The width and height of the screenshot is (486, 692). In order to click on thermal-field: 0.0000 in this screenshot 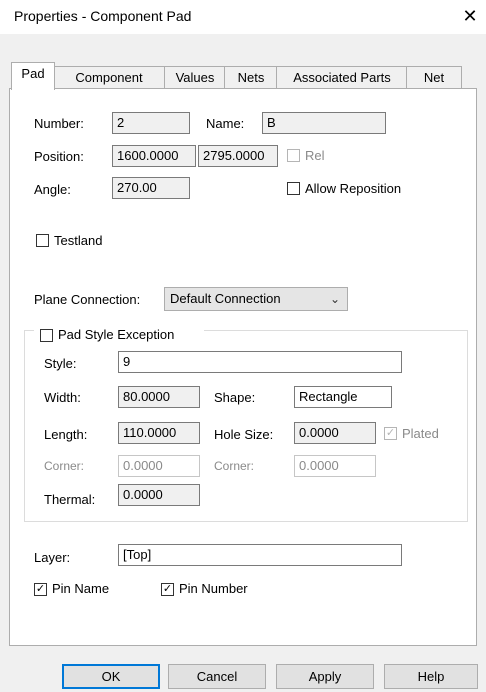, I will do `click(159, 495)`.